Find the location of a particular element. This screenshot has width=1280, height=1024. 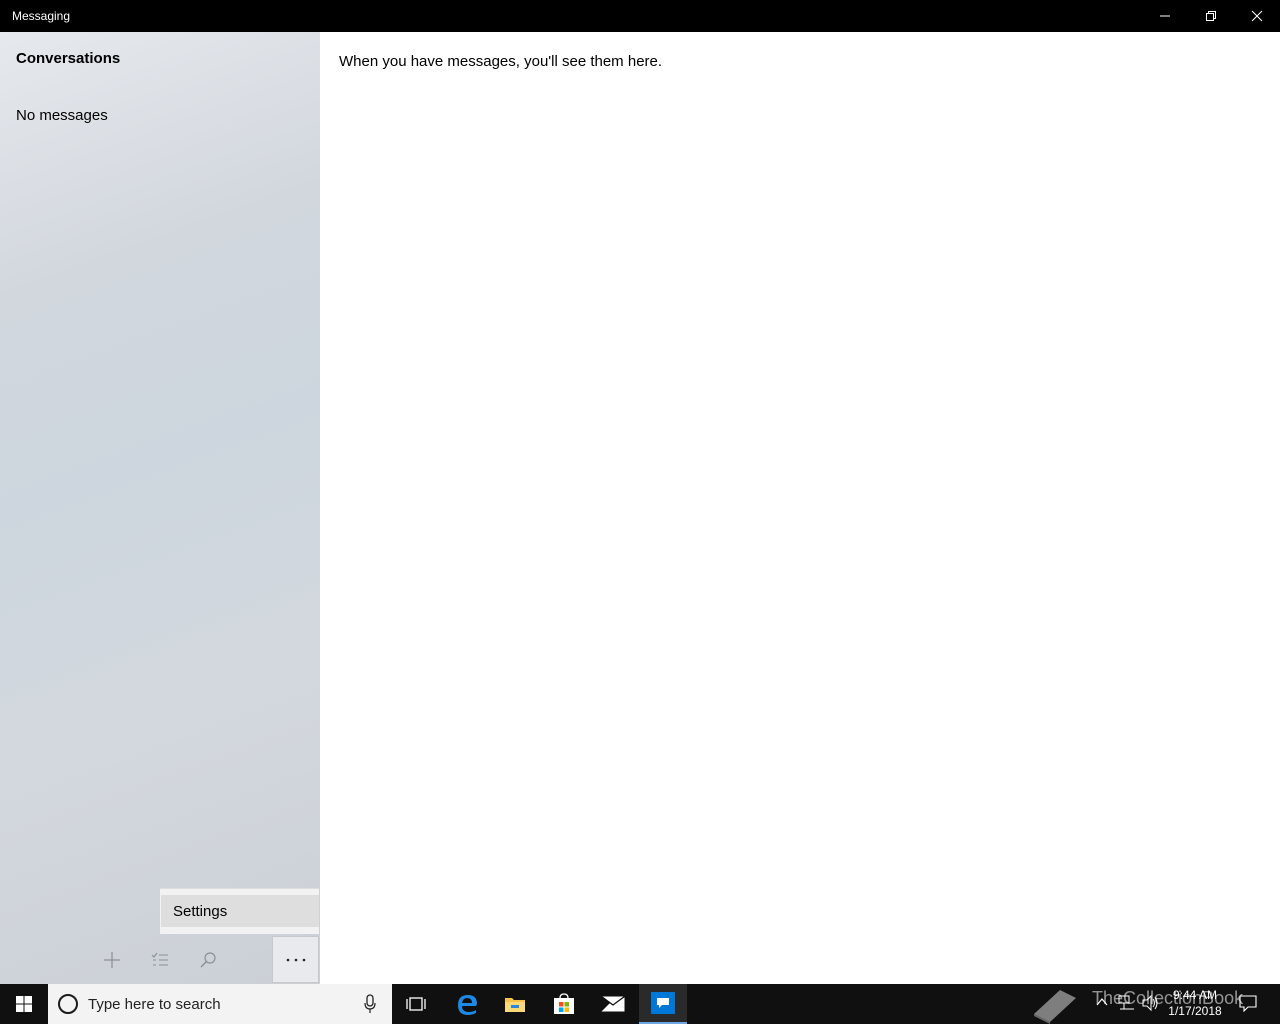

menu-item-label: Settings is located at coordinates (200, 911).